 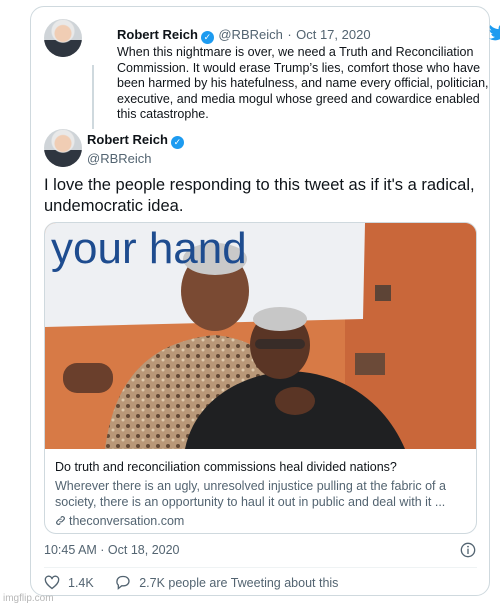 I want to click on banner-text: your hand, so click(x=149, y=248).